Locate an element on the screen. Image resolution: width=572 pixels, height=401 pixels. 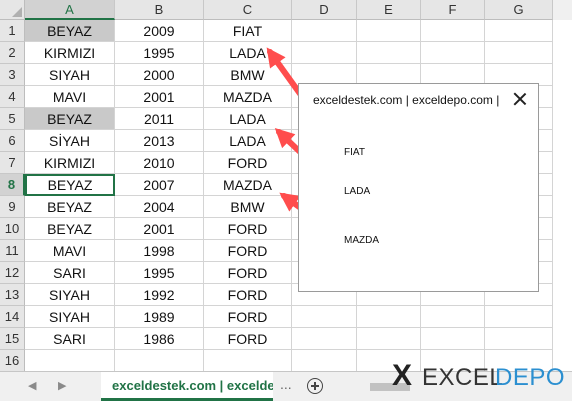
cell-c14: FORD is located at coordinates (248, 317).